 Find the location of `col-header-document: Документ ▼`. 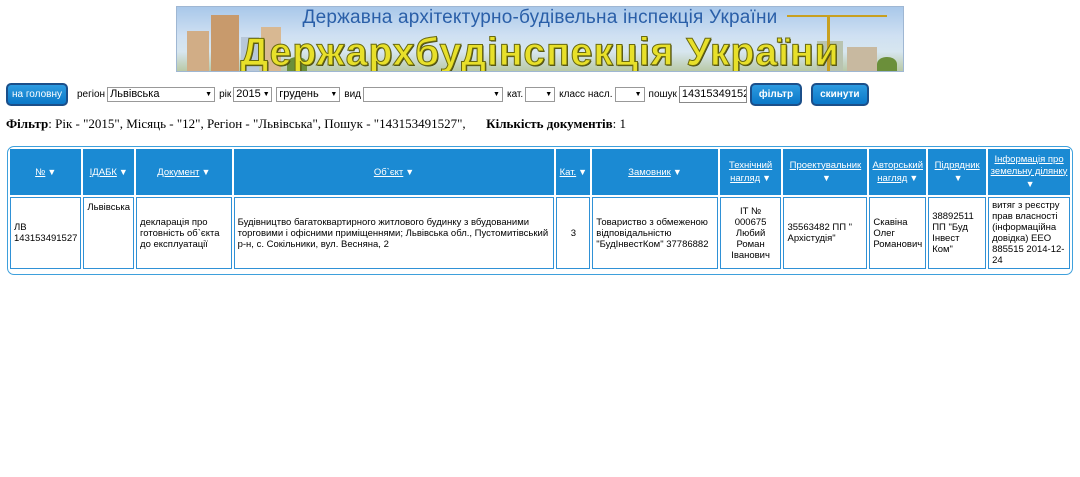

col-header-document: Документ ▼ is located at coordinates (184, 172).